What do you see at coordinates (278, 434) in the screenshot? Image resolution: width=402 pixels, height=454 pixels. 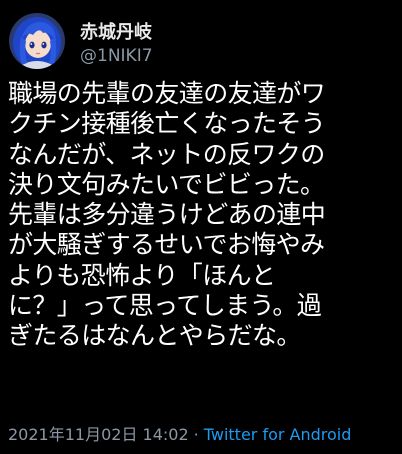 I see `tweet-source-link: Twitter for Android` at bounding box center [278, 434].